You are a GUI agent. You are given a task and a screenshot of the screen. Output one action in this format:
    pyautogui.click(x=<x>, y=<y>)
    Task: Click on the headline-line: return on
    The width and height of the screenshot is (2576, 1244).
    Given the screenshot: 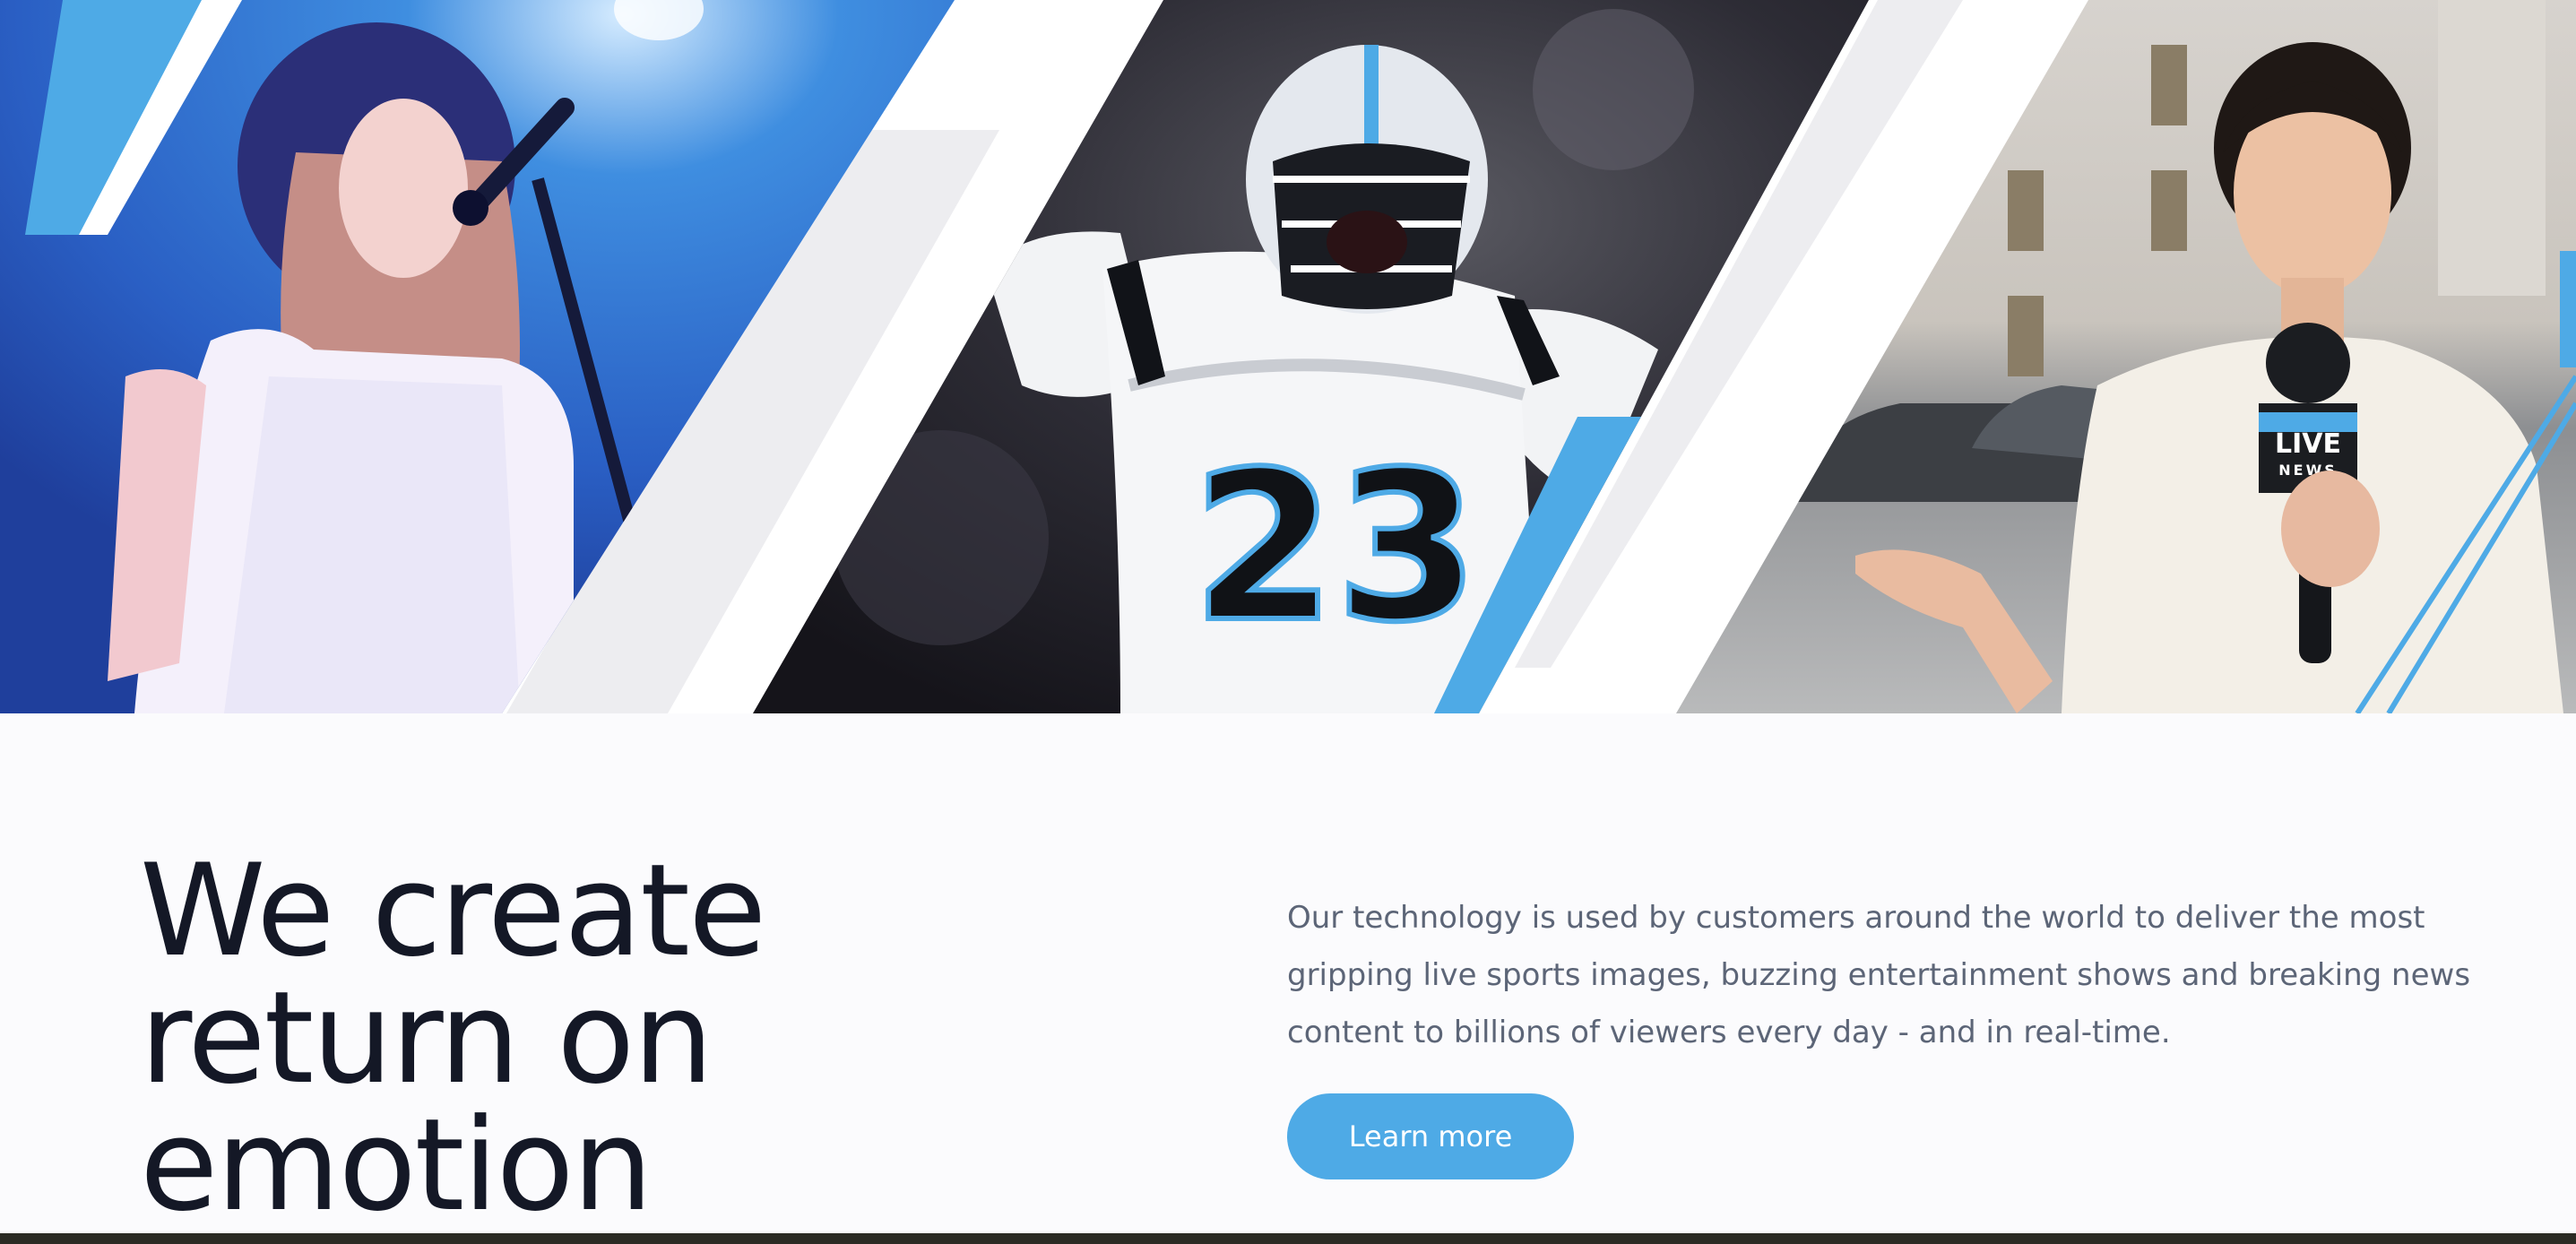 What is the action you would take?
    pyautogui.click(x=426, y=1038)
    